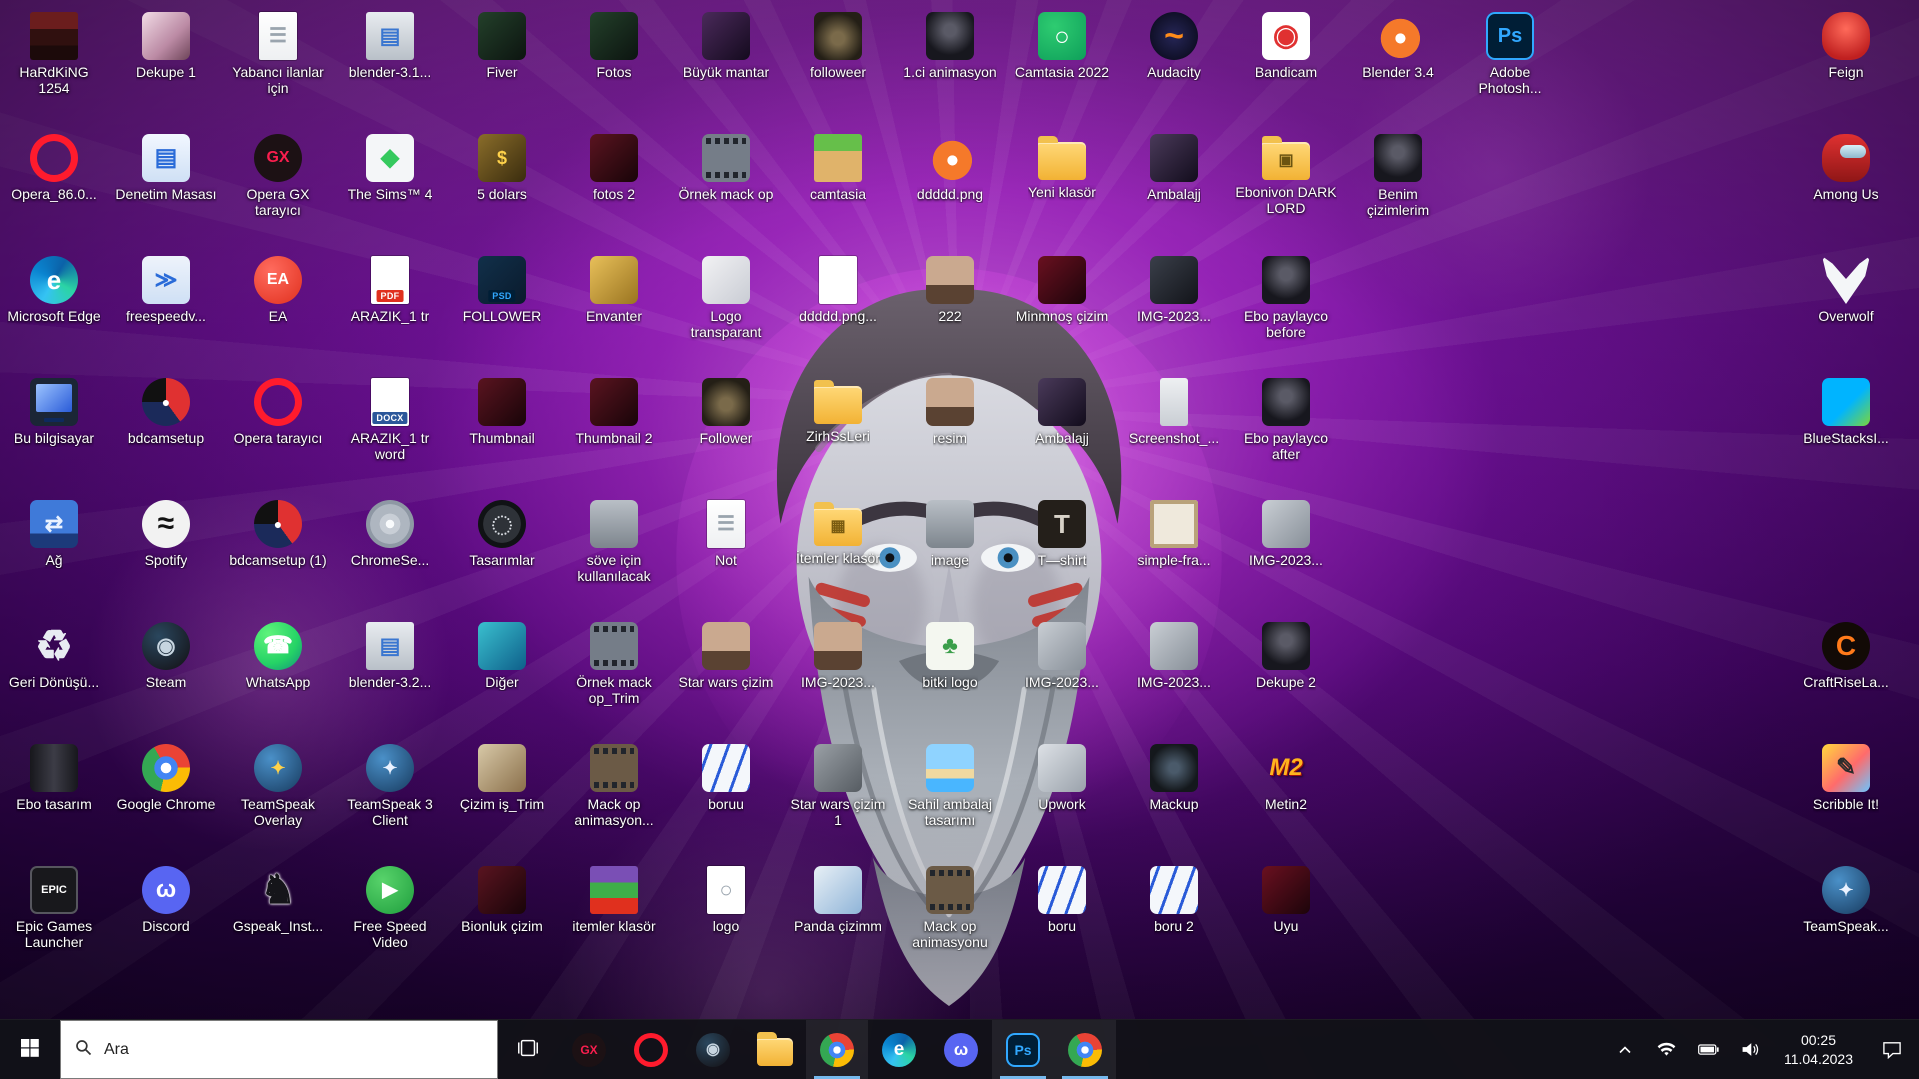 This screenshot has height=1079, width=1919. I want to click on desktop-icon-whatsapp: ☎ WhatsApp, so click(278, 676).